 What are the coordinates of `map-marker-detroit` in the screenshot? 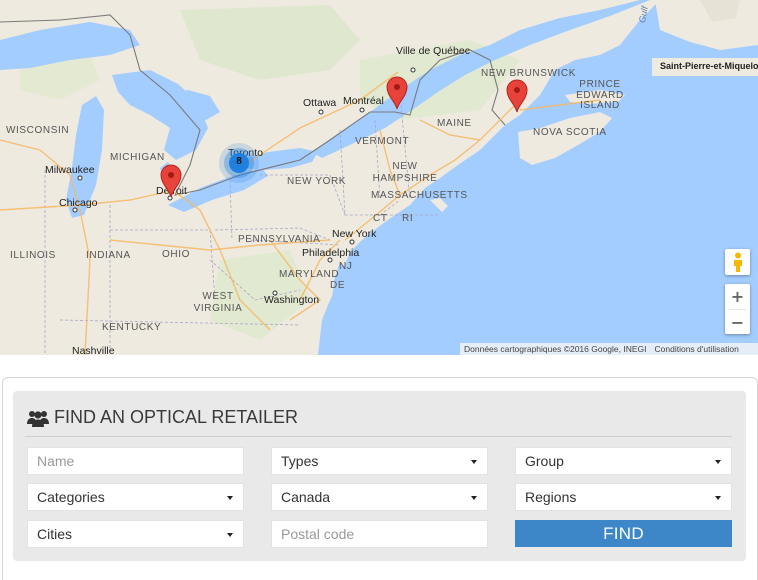 It's located at (171, 181).